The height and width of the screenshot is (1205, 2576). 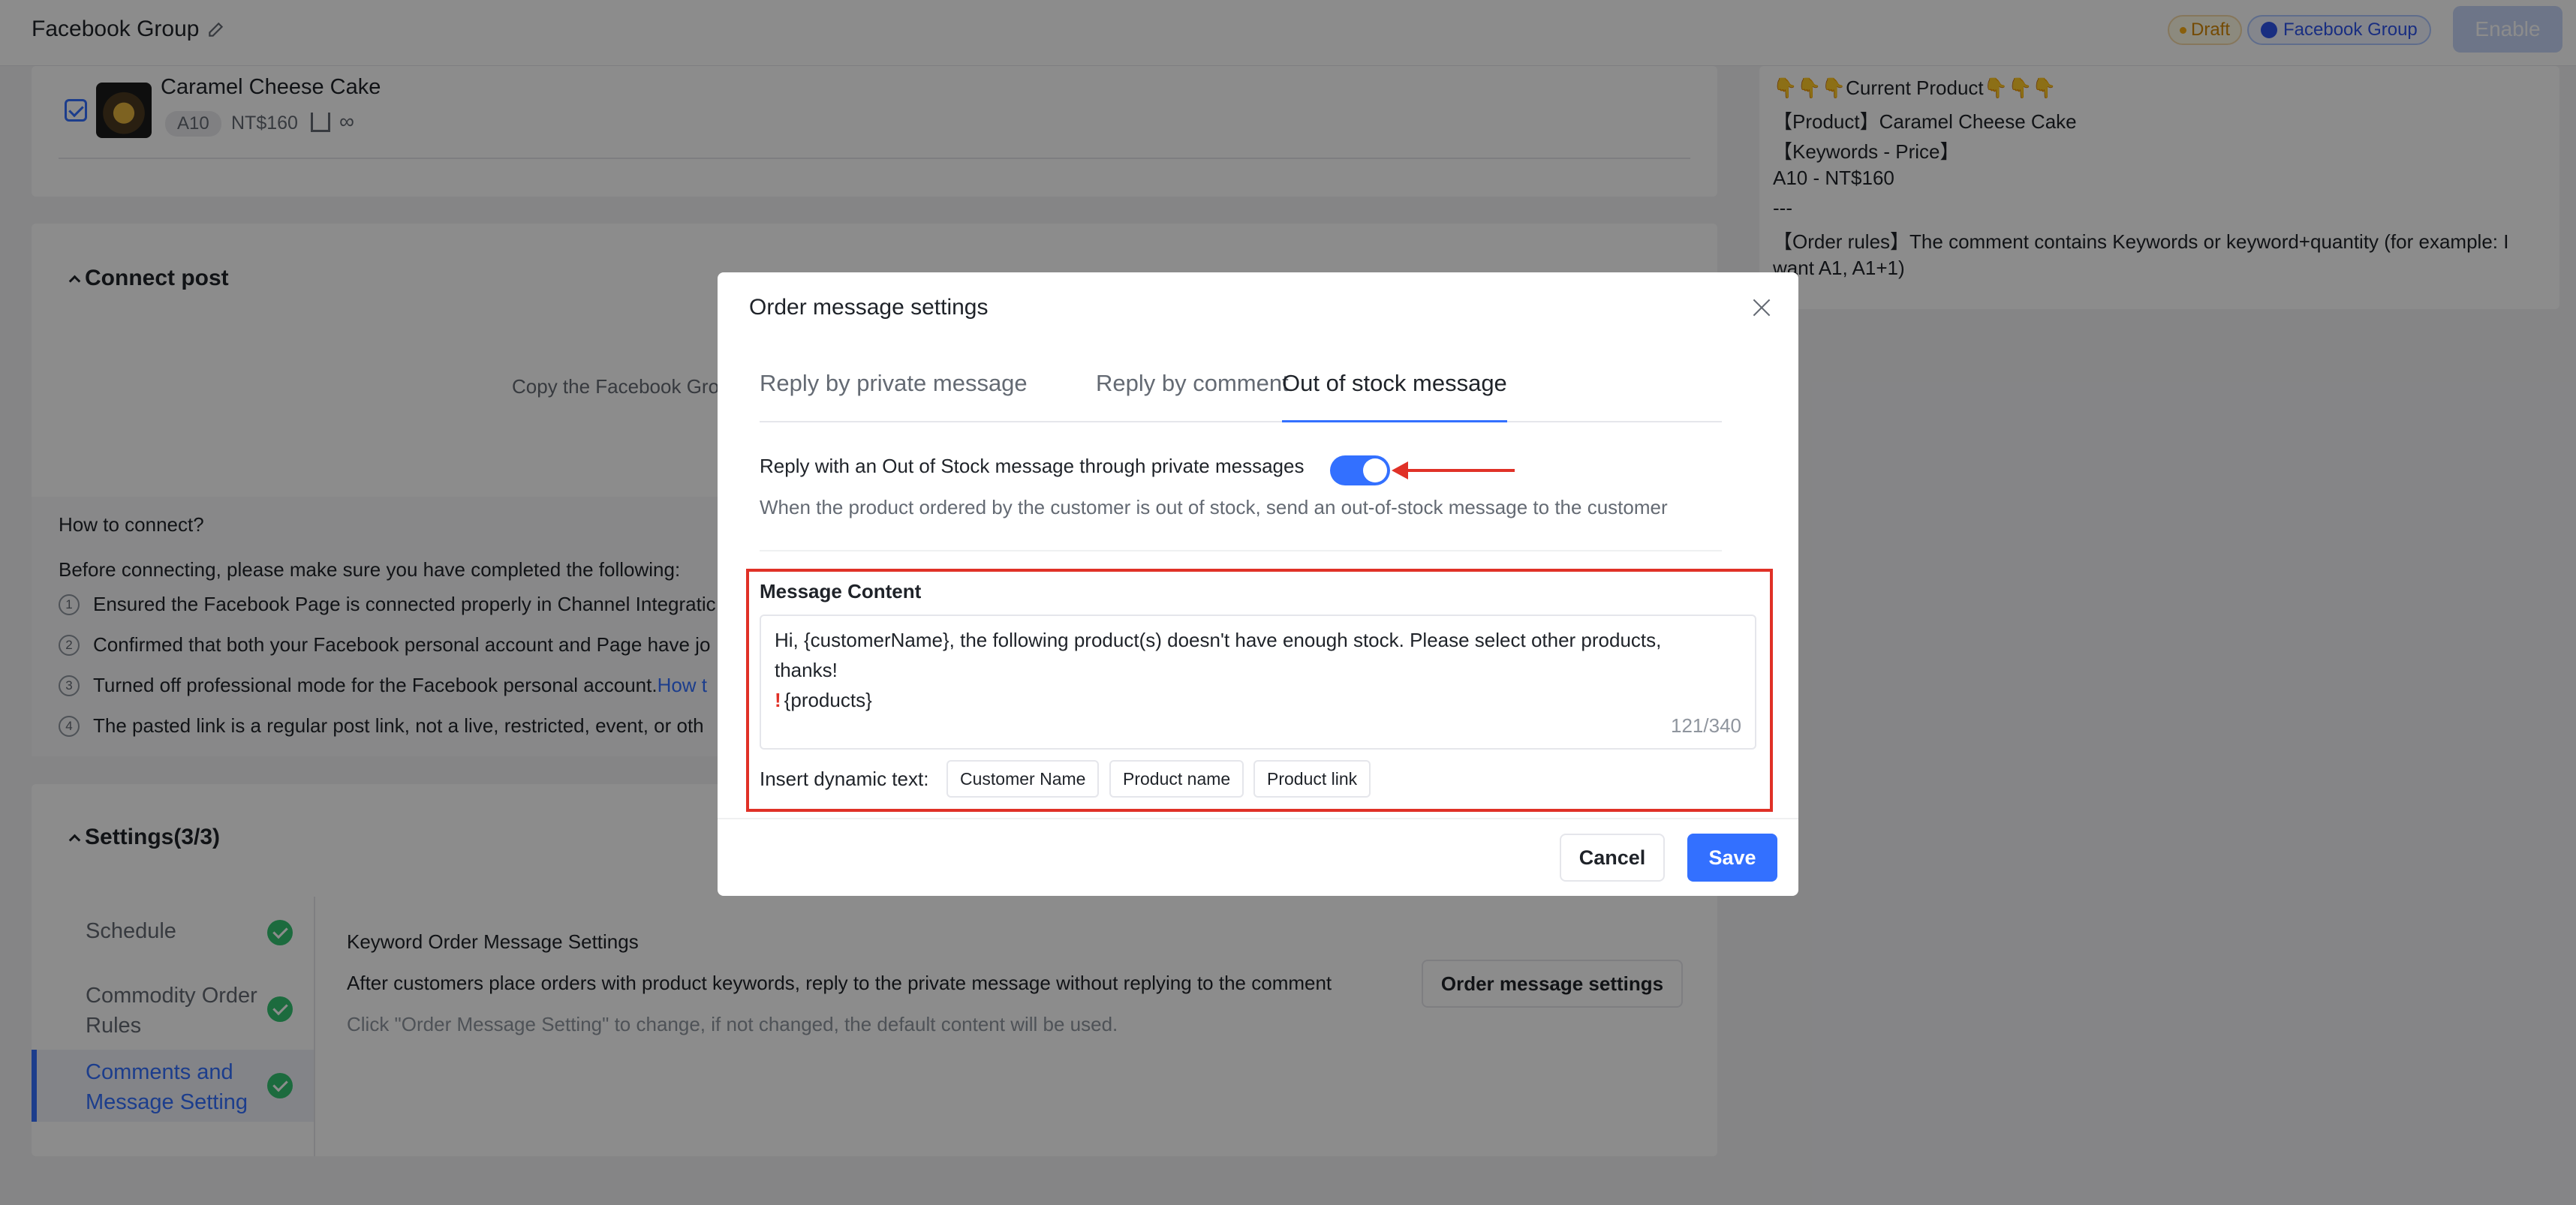 I want to click on insert-customer-name-button: Customer Name, so click(x=1023, y=779).